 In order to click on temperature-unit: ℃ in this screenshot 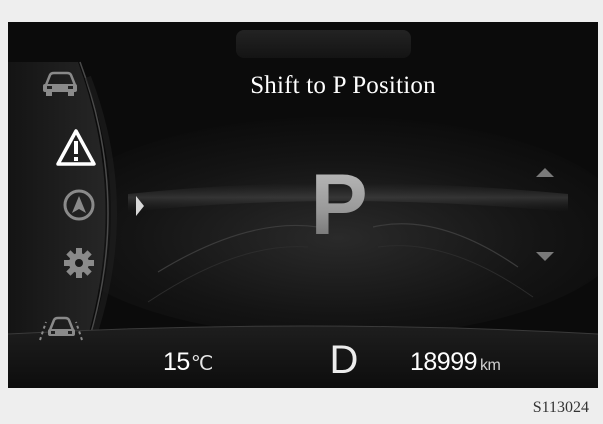, I will do `click(201, 364)`.